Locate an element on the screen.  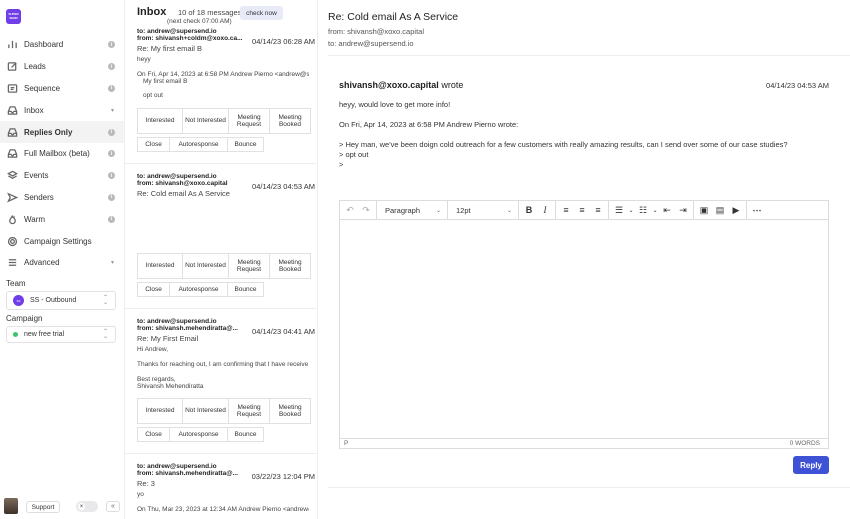
sidebar-item-label: Full Mailbox (beta) is located at coordinates (57, 154).